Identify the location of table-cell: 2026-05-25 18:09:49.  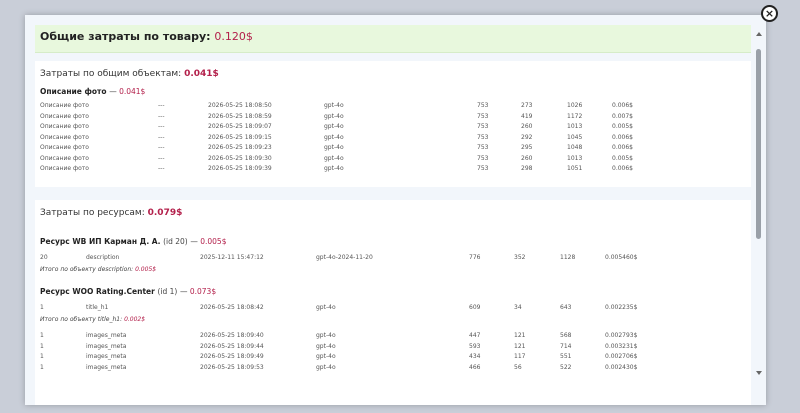
(232, 356).